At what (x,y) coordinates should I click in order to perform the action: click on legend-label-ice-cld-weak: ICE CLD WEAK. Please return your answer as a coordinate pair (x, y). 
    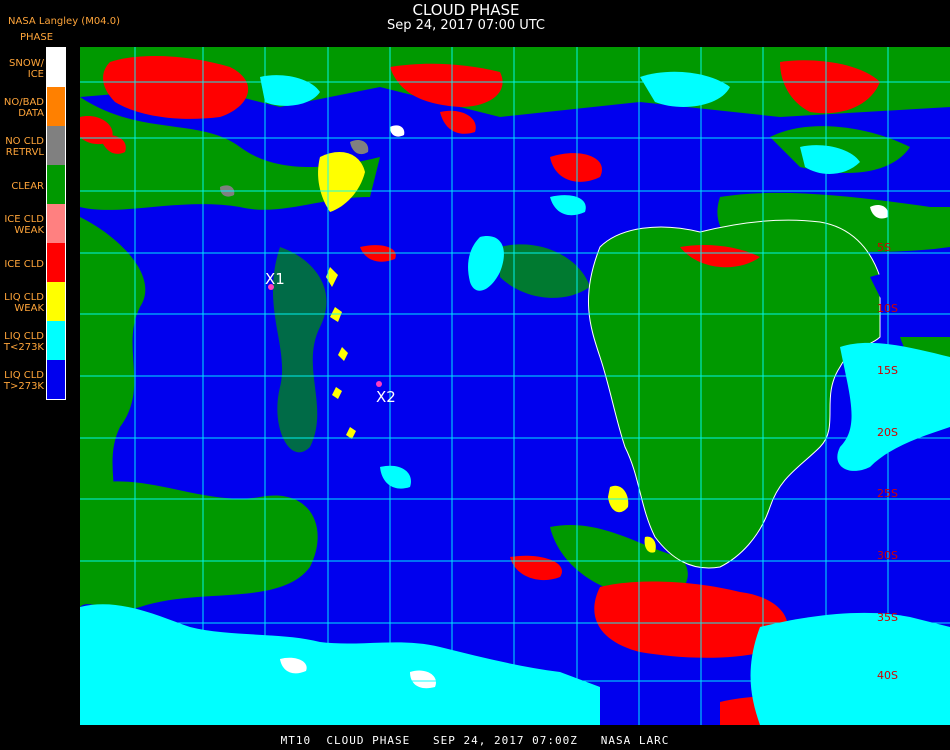
    Looking at the image, I should click on (24, 225).